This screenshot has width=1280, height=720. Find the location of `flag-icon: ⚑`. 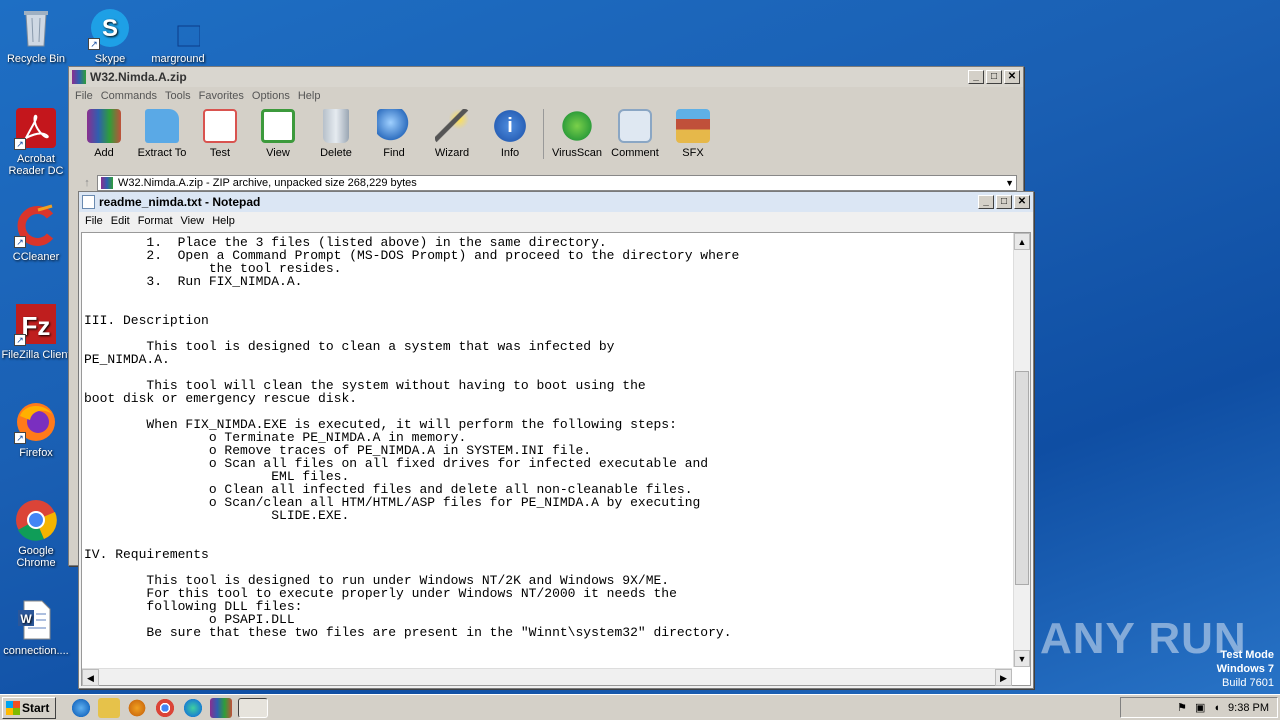

flag-icon: ⚑ is located at coordinates (1182, 707).